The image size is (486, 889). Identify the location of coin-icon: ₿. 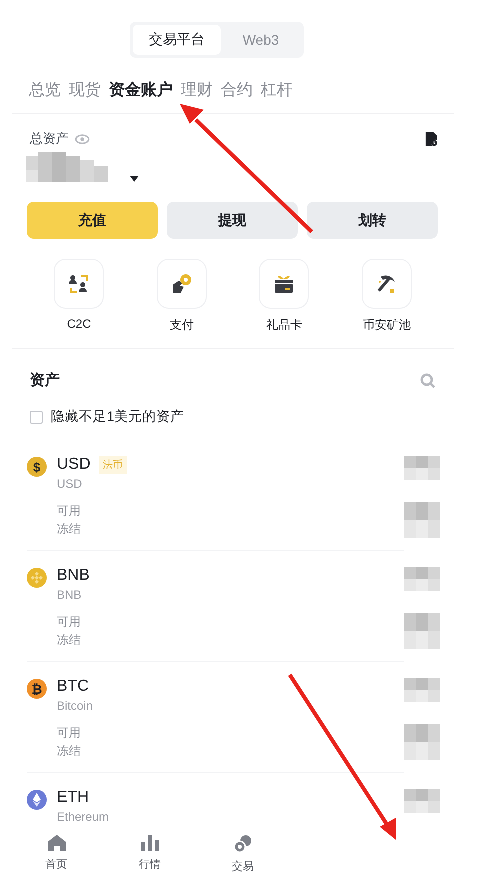
(37, 689).